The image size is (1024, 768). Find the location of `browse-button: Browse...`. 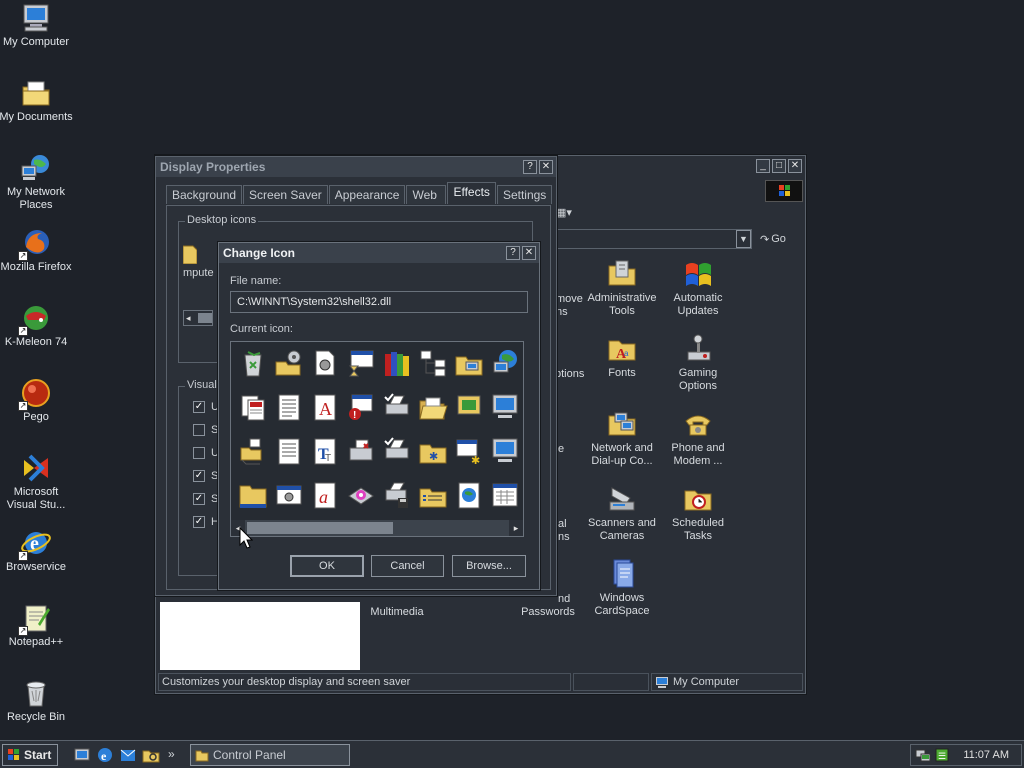

browse-button: Browse... is located at coordinates (489, 566).